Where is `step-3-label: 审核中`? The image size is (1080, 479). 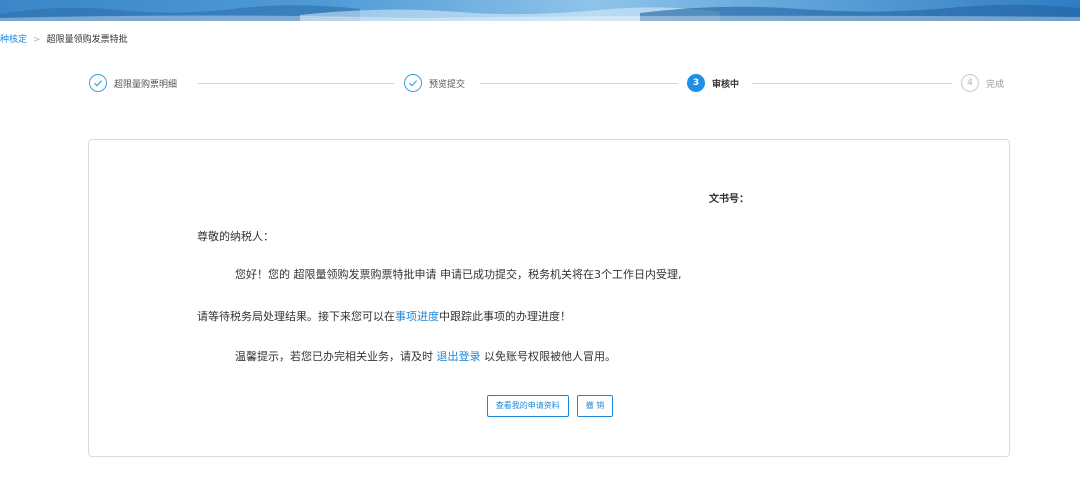
step-3-label: 审核中 is located at coordinates (726, 84).